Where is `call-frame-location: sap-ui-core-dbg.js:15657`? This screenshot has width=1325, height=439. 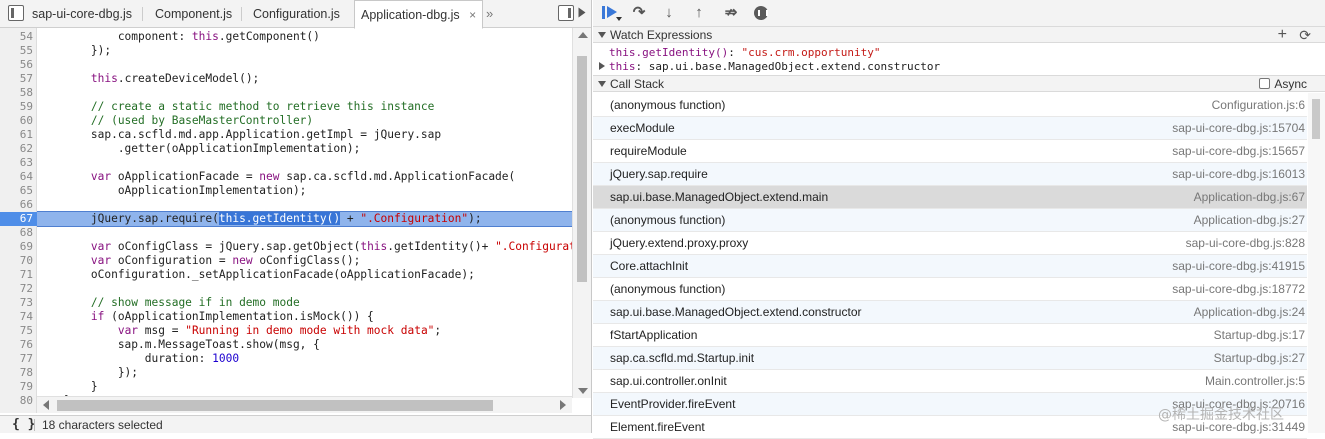
call-frame-location: sap-ui-core-dbg.js:15657 is located at coordinates (1238, 151).